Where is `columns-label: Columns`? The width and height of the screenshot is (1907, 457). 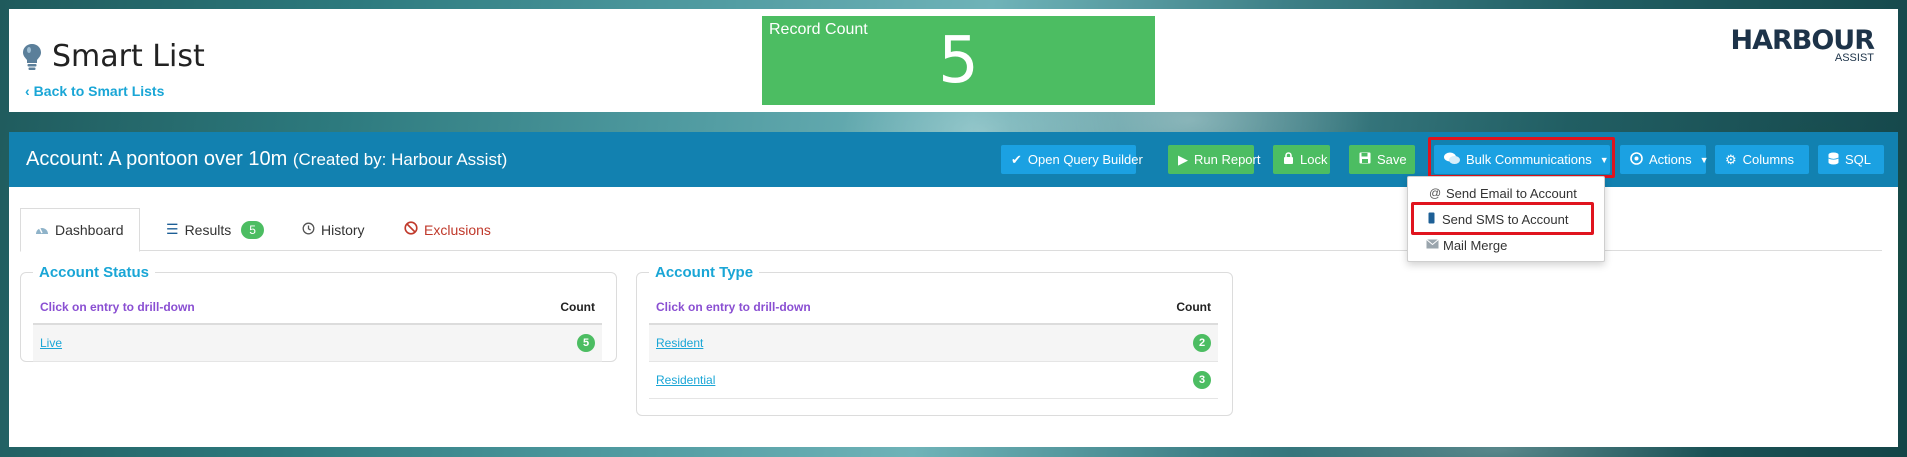 columns-label: Columns is located at coordinates (1768, 159).